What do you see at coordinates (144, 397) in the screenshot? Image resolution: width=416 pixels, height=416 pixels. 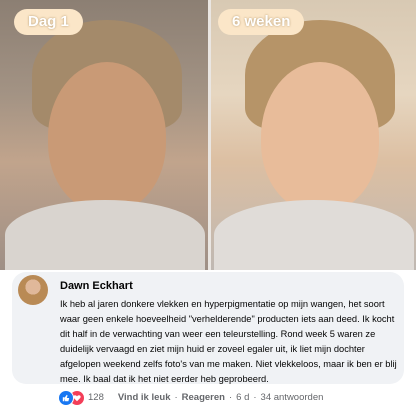 I see `like-button: Vind ik leuk` at bounding box center [144, 397].